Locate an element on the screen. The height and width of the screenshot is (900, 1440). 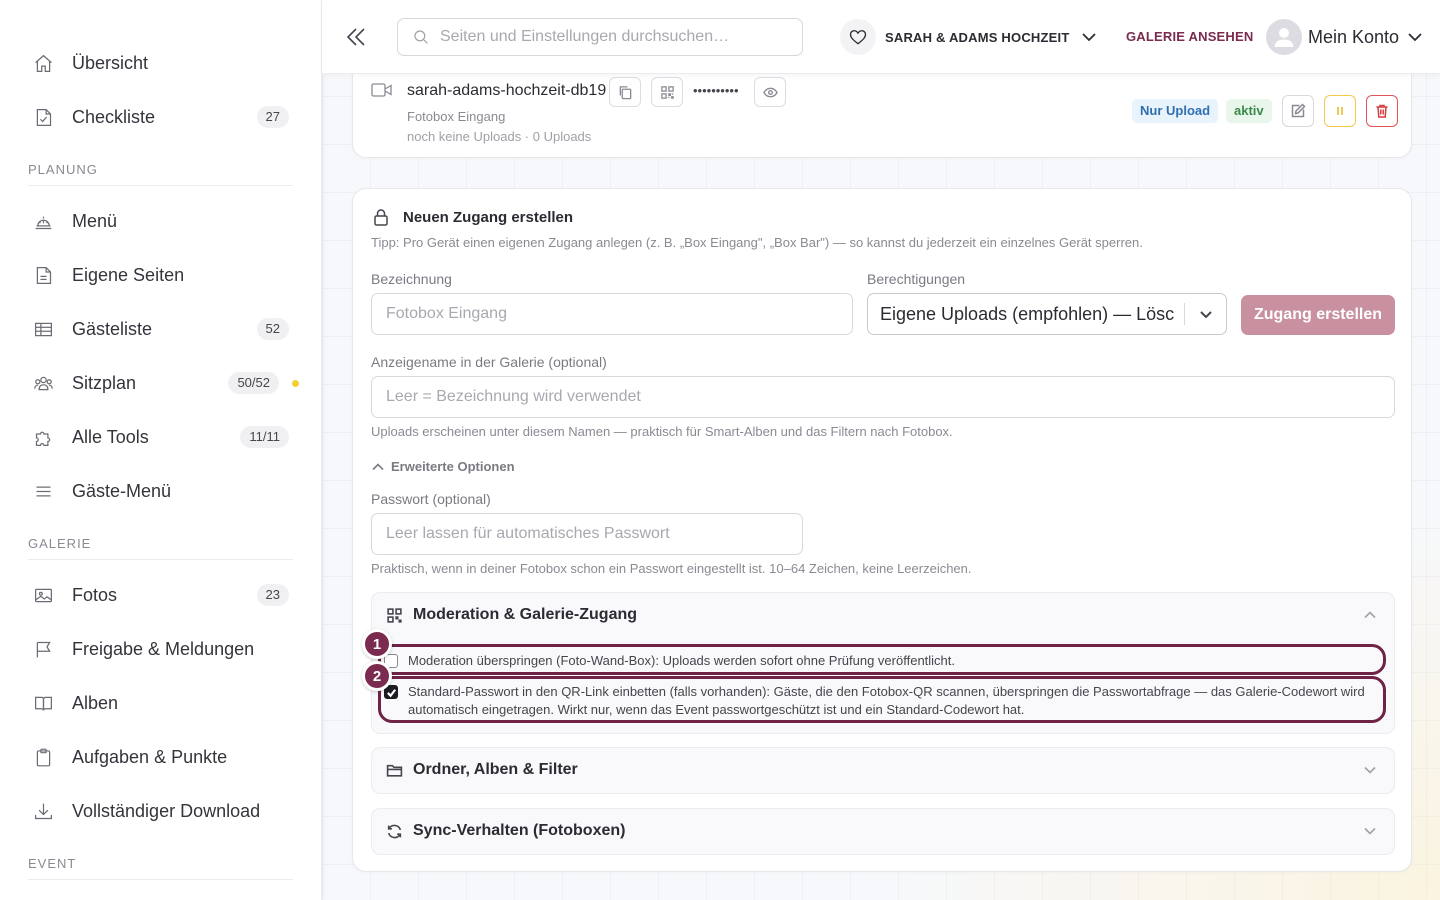
sidebar-item-alle-tools: Alle Tools 11/11 is located at coordinates (160, 437).